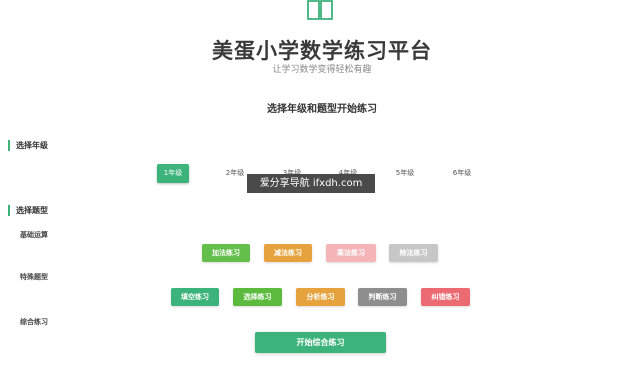 This screenshot has height=389, width=644. I want to click on start-combined-practice-button: 开始综合练习, so click(320, 342).